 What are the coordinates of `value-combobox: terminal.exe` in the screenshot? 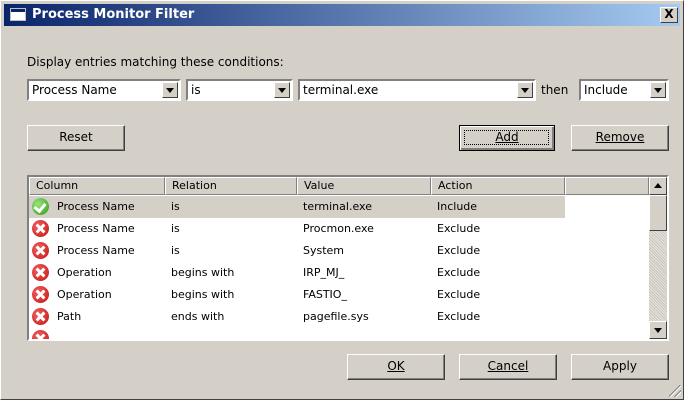 It's located at (417, 90).